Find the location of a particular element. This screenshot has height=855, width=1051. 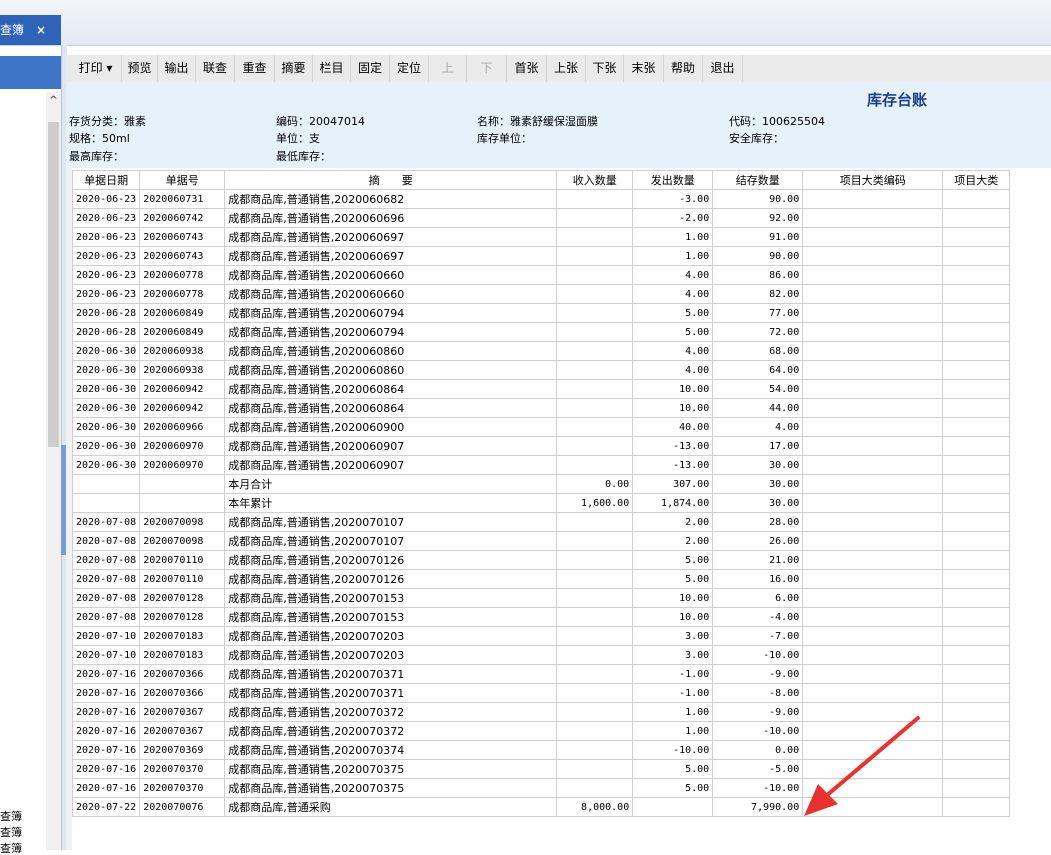

table-cell: 2020060970 is located at coordinates (182, 465).